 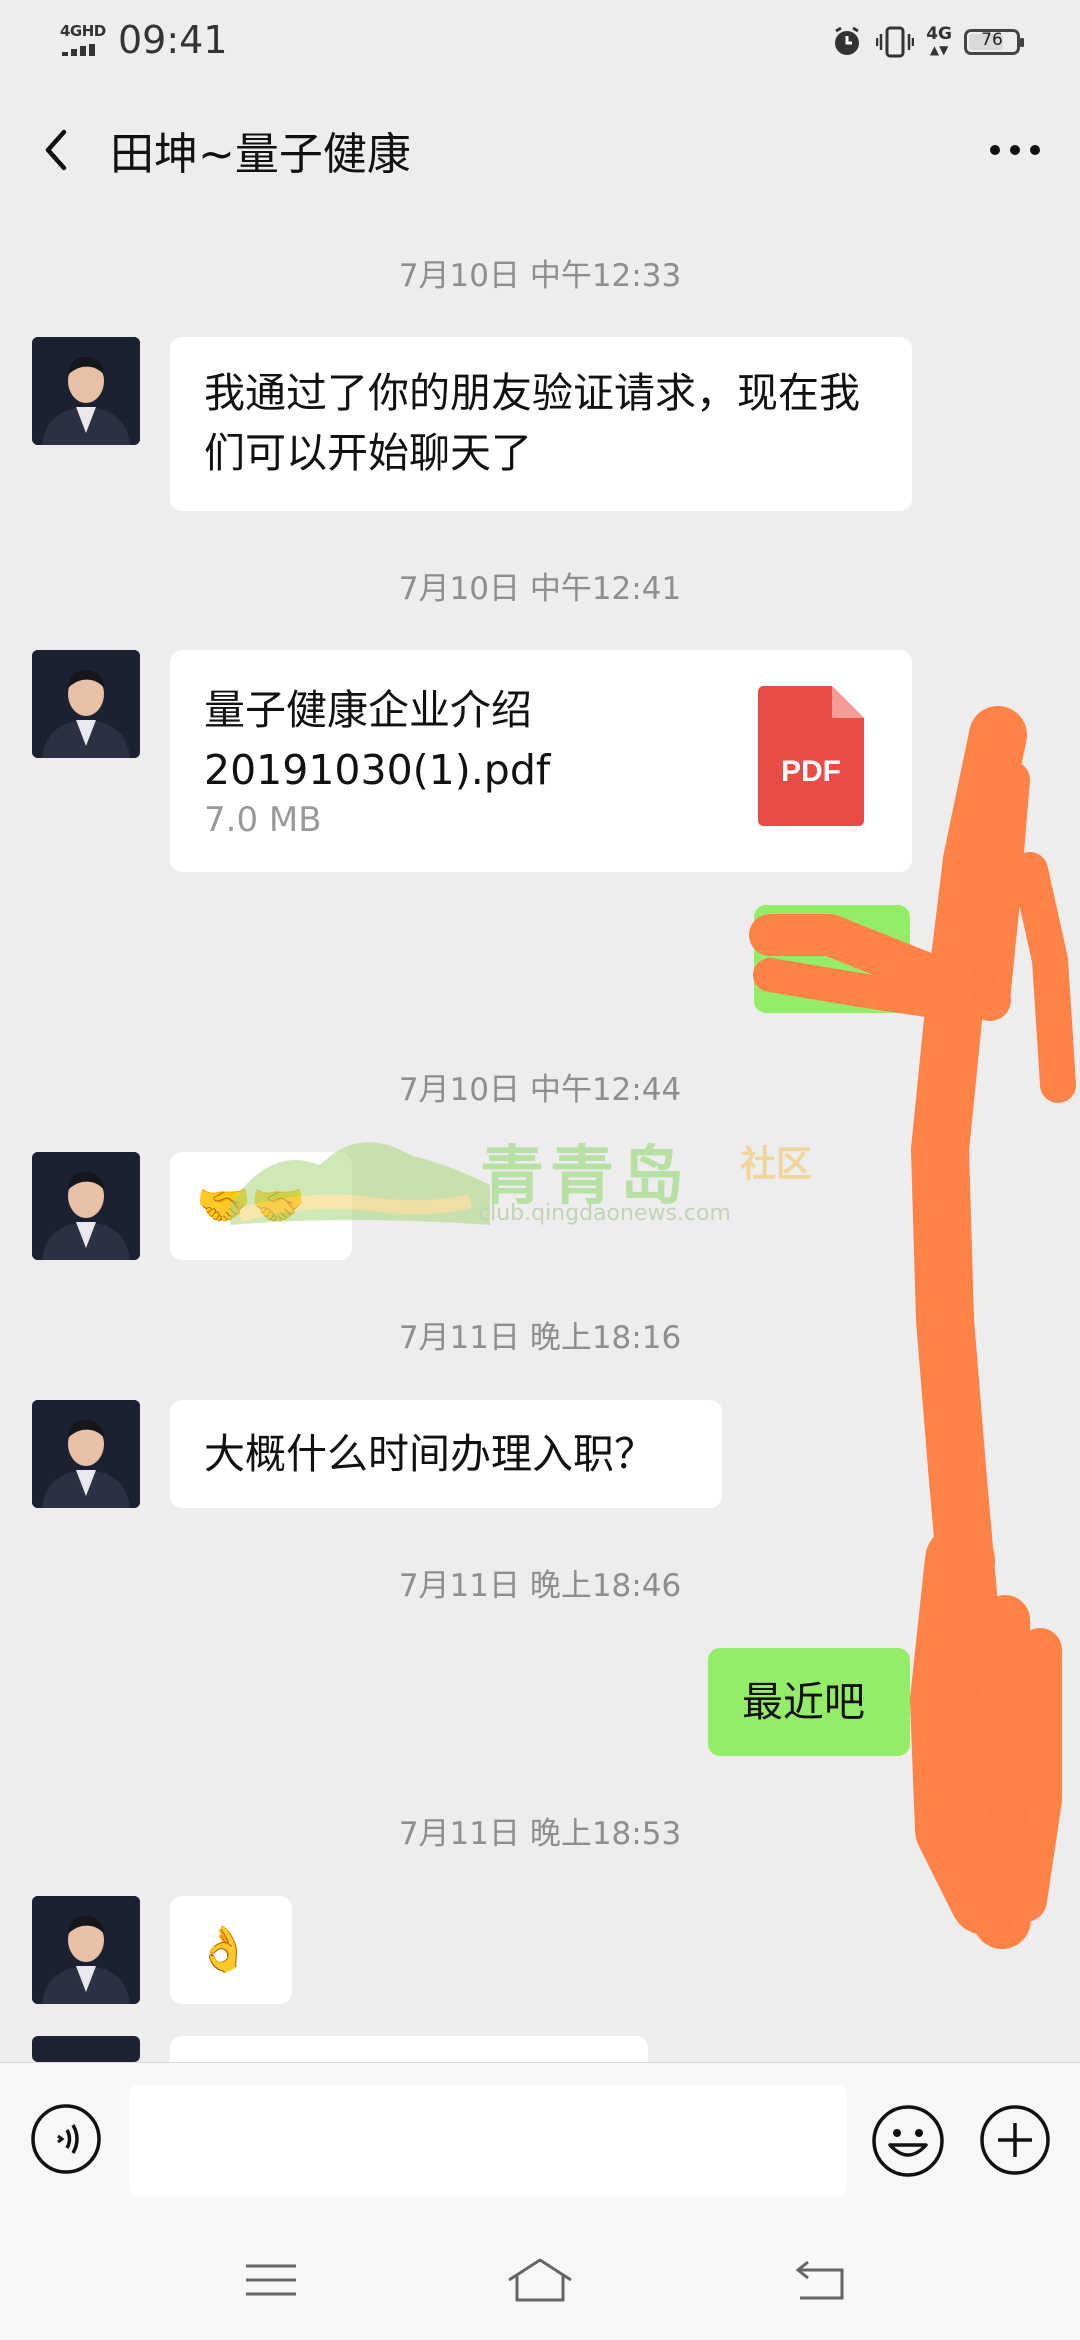 What do you see at coordinates (260, 154) in the screenshot?
I see `chat-title: 田坤~量子健康` at bounding box center [260, 154].